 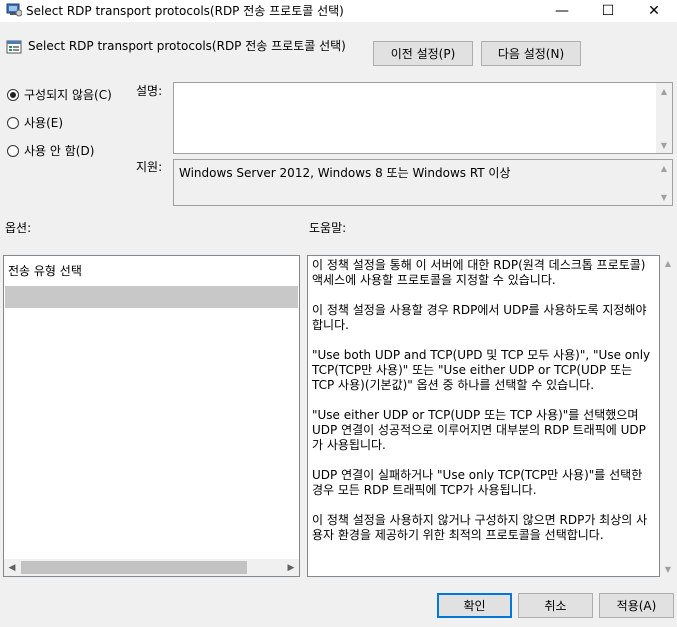 What do you see at coordinates (608, 11) in the screenshot?
I see `maximize-button: ☐` at bounding box center [608, 11].